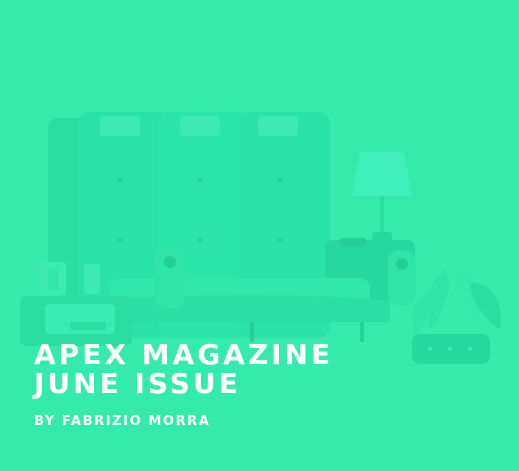 The image size is (519, 471). Describe the element at coordinates (184, 354) in the screenshot. I see `title-line-1: APEX MAGAZINE` at that location.